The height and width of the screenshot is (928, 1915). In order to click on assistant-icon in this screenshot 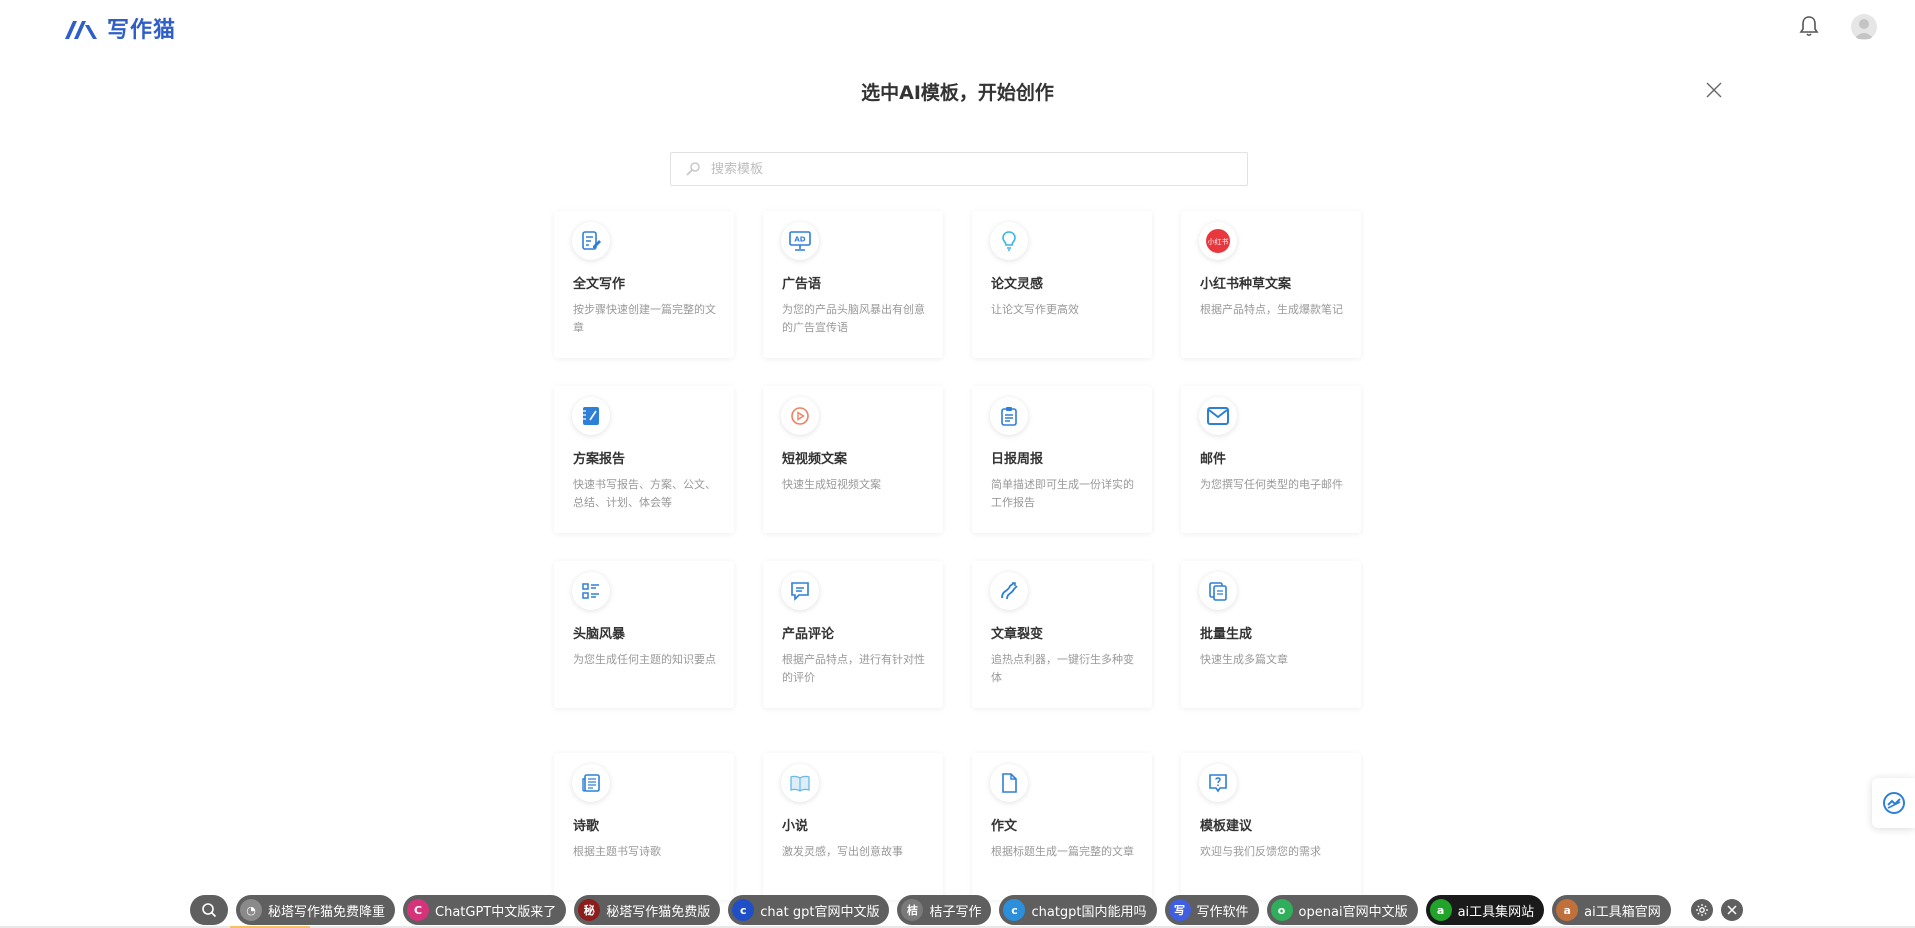, I will do `click(1893, 803)`.